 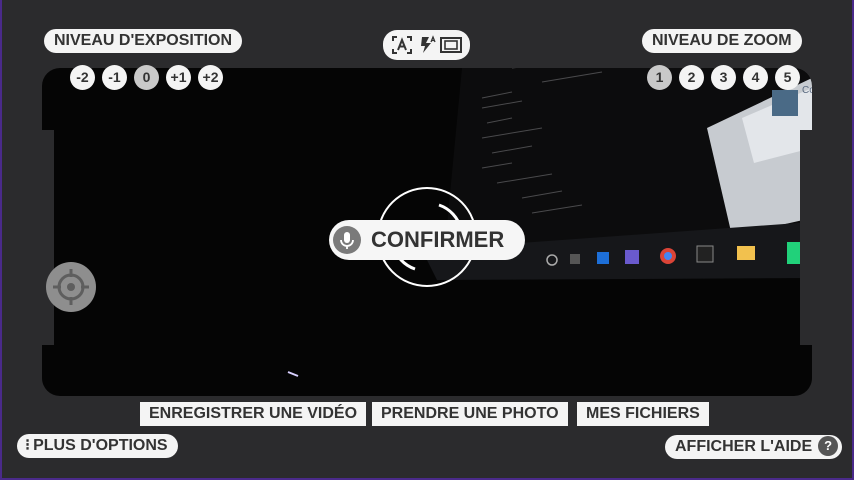 I want to click on viewfinder-edge-left, so click(x=48, y=237).